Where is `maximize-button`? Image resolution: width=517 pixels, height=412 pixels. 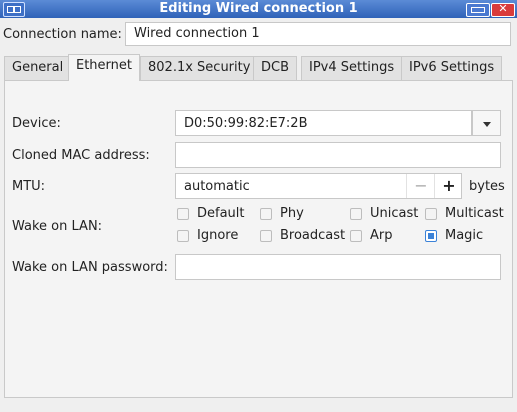 maximize-button is located at coordinates (478, 10).